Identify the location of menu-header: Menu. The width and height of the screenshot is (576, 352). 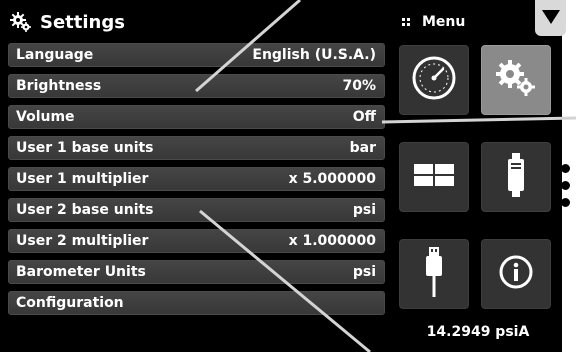
(433, 22).